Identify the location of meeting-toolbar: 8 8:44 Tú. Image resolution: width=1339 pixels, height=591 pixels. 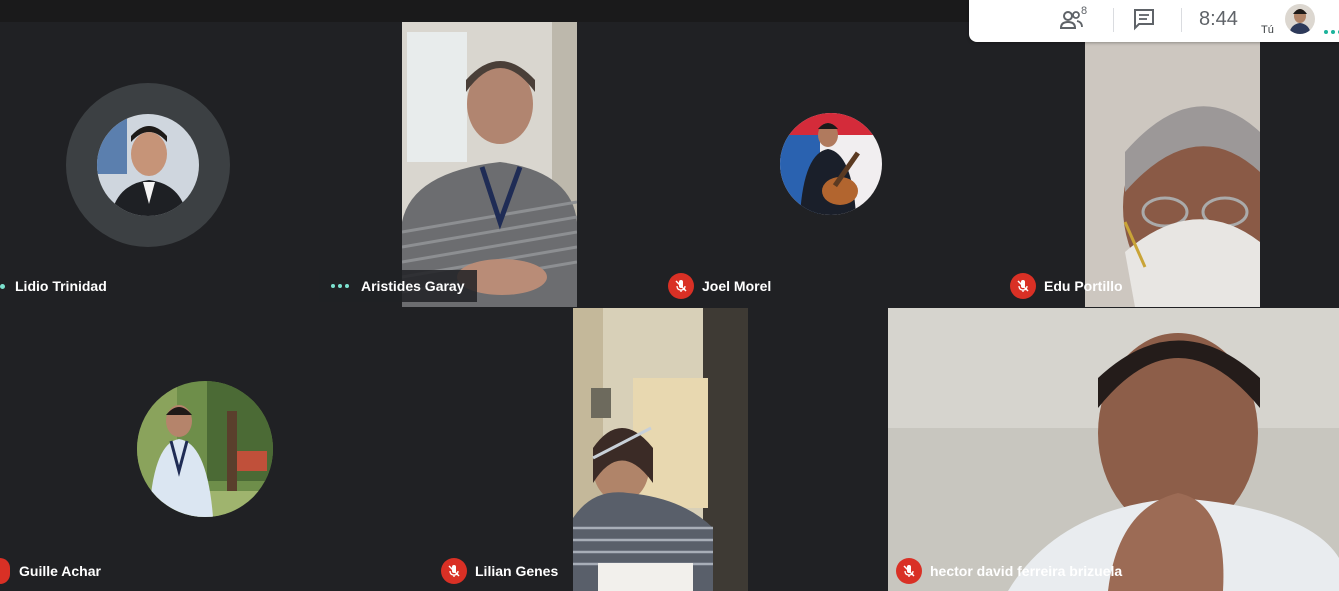
(1154, 21).